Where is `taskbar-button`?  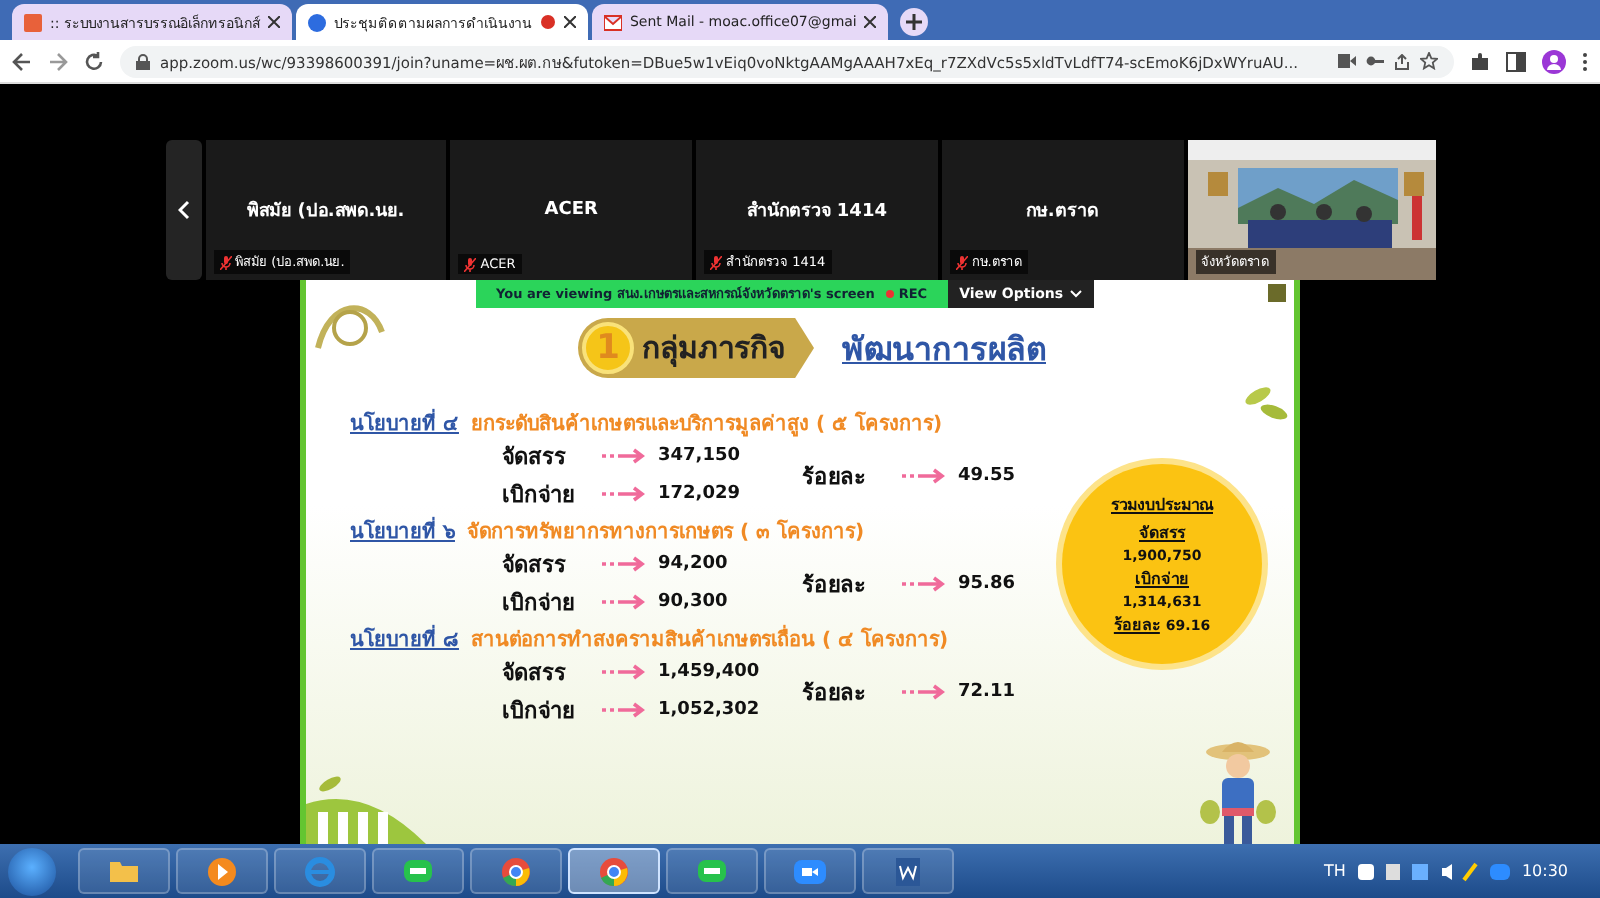
taskbar-button is located at coordinates (614, 871).